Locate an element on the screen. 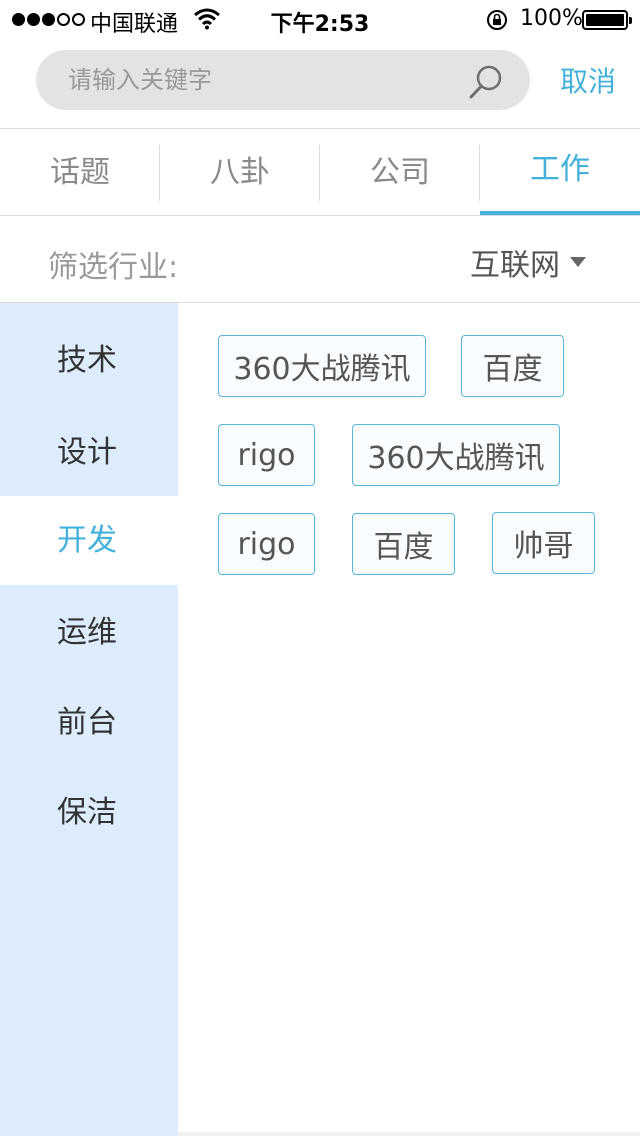  industry-value: 互联网 is located at coordinates (515, 265).